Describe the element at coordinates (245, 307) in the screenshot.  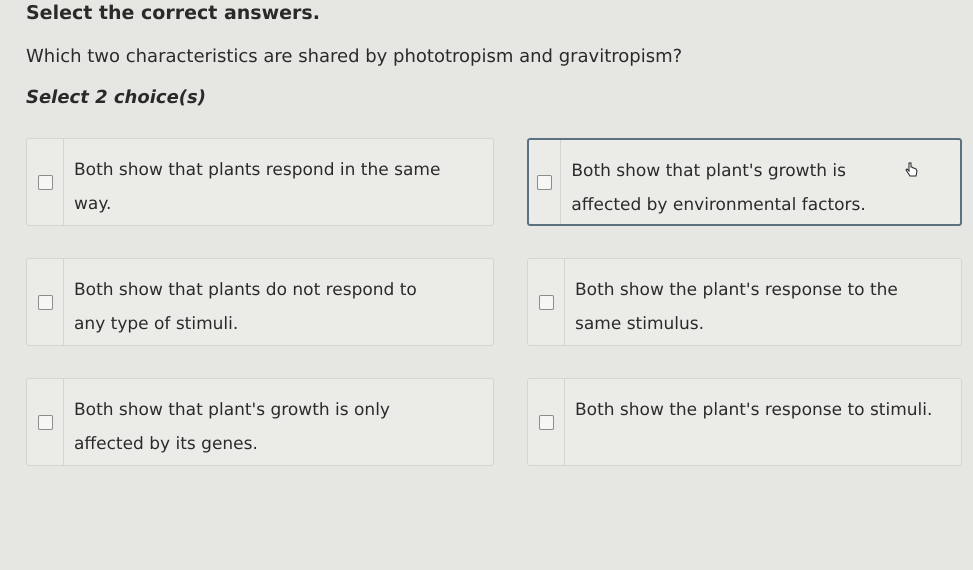
I see `choice-text: Both show that plants do not respond to any type of stimuli.` at that location.